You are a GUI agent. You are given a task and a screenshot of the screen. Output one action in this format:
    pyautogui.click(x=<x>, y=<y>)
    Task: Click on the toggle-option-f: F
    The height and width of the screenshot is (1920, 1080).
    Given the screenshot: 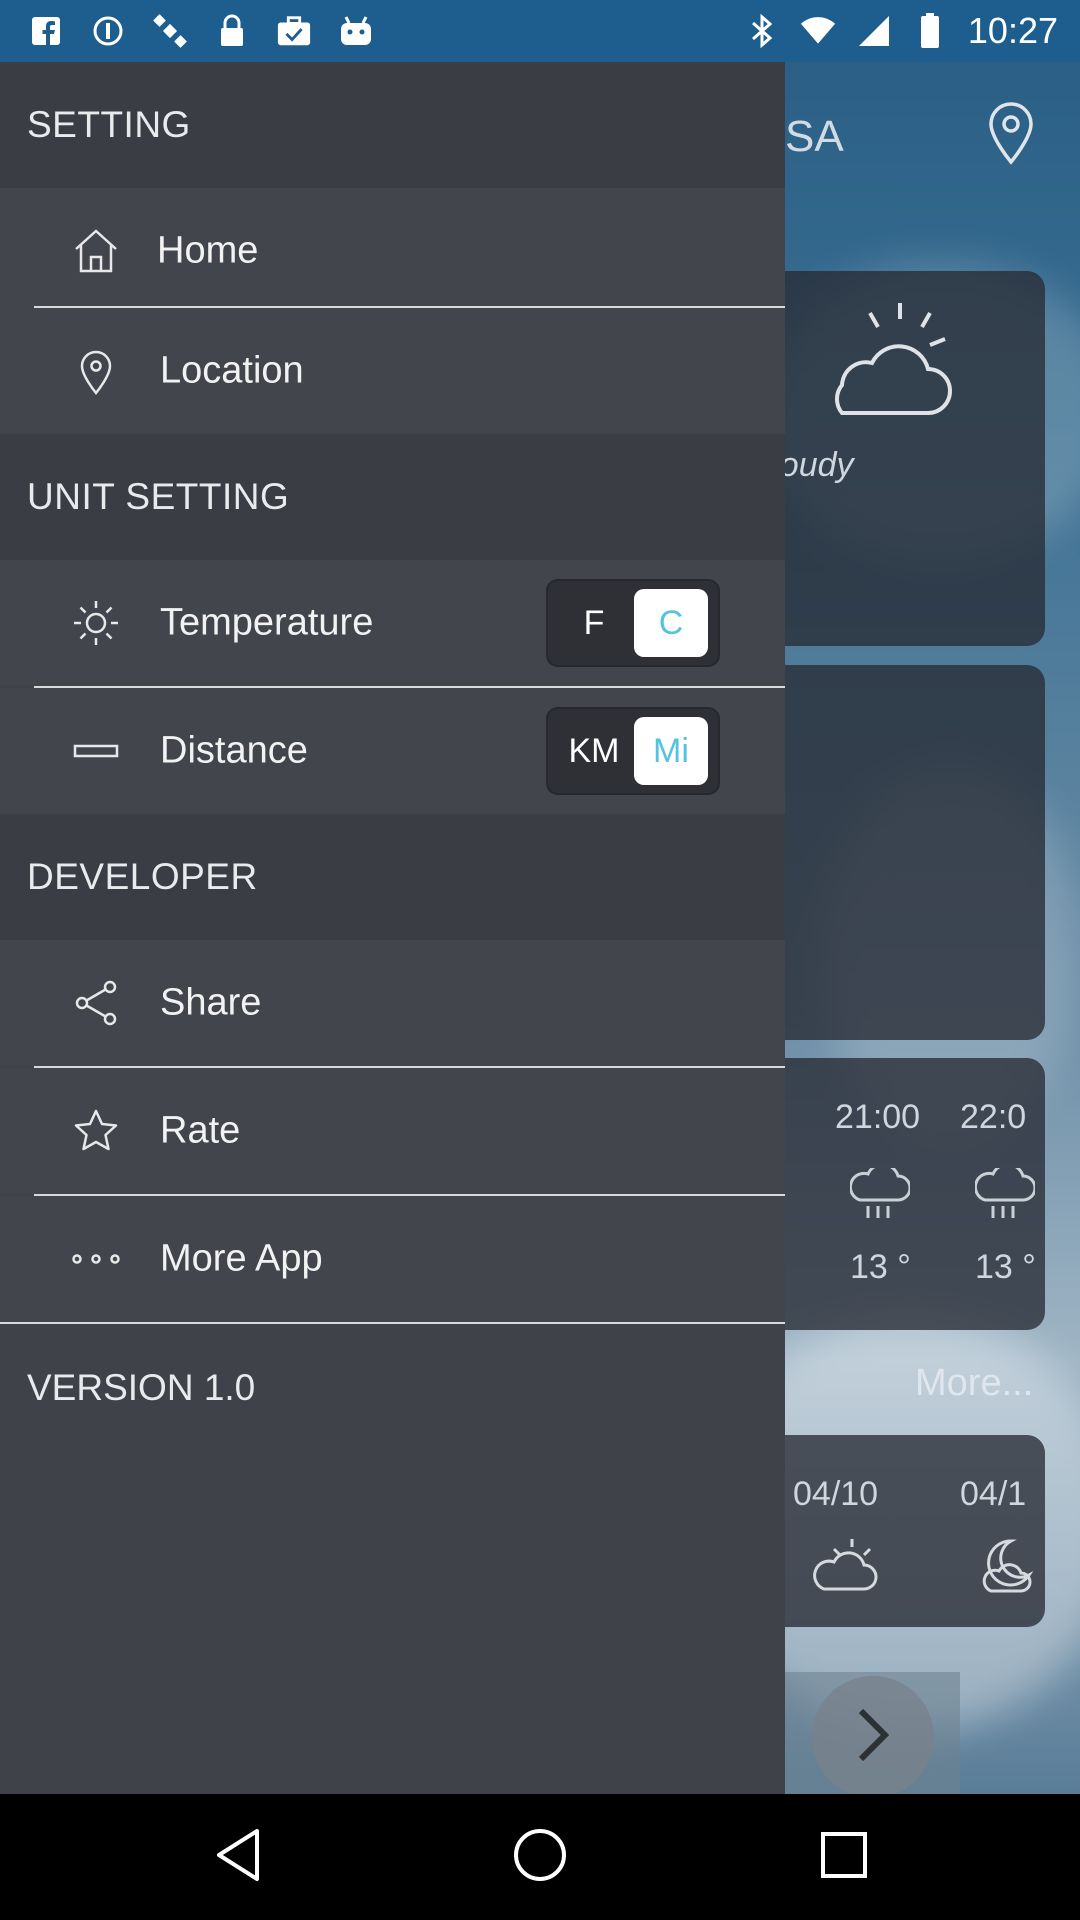 What is the action you would take?
    pyautogui.click(x=594, y=623)
    